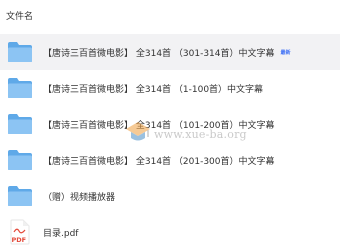 This screenshot has width=340, height=252. I want to click on svg-text: PDF, so click(19, 240).